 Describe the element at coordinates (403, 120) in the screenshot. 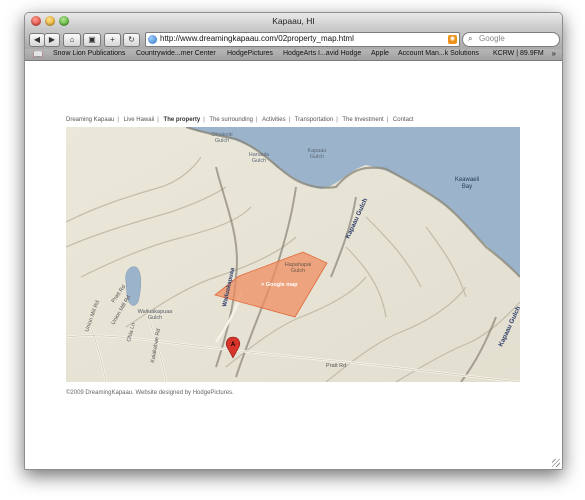

I see `nav-item-contact: Contact` at that location.